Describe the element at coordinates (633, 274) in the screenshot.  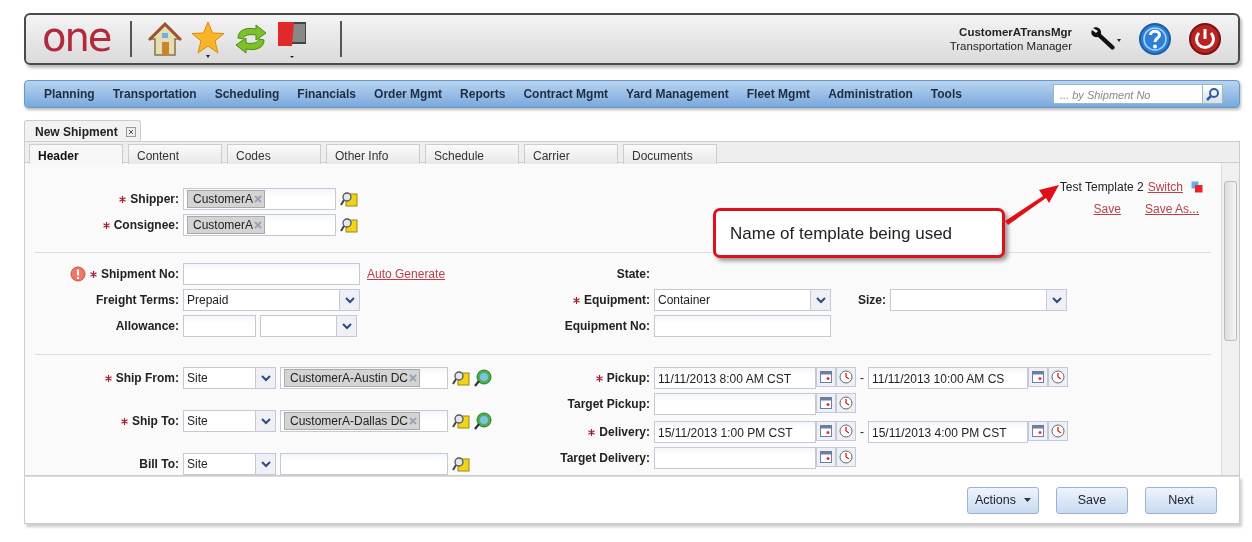
I see `field-label: State:` at that location.